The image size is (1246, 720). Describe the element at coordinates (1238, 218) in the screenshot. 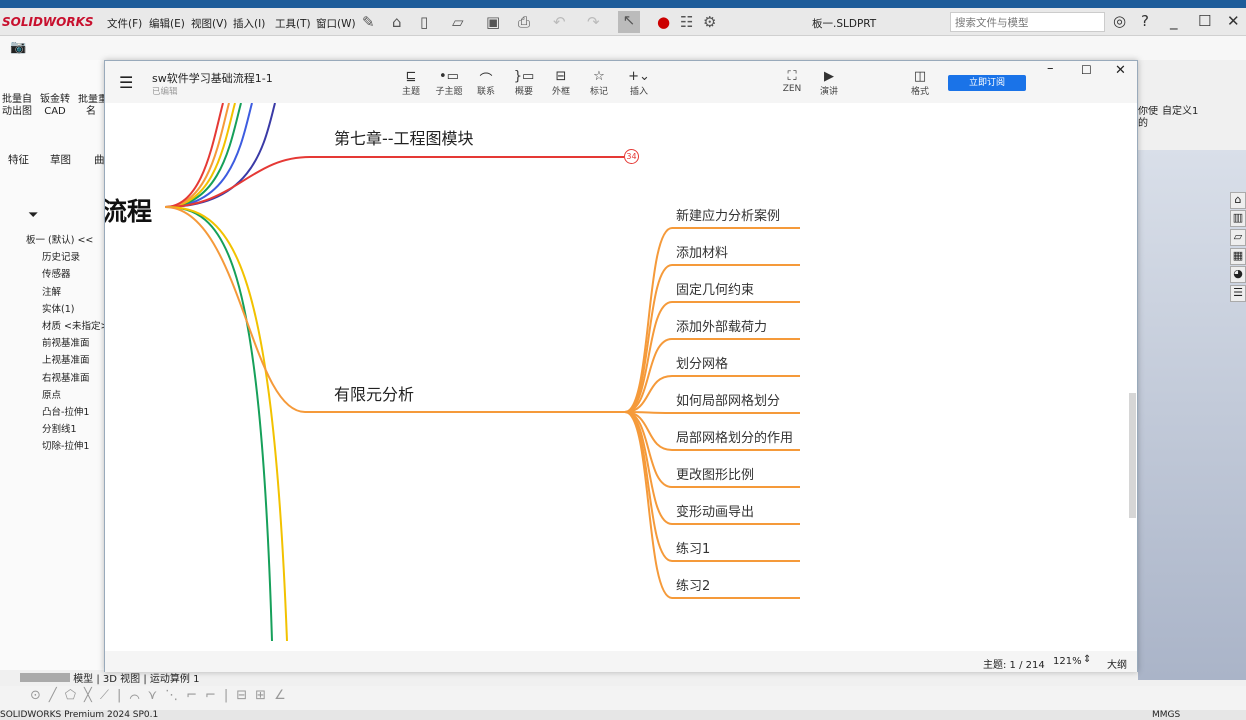

I see `design-library-icon: ▥` at that location.